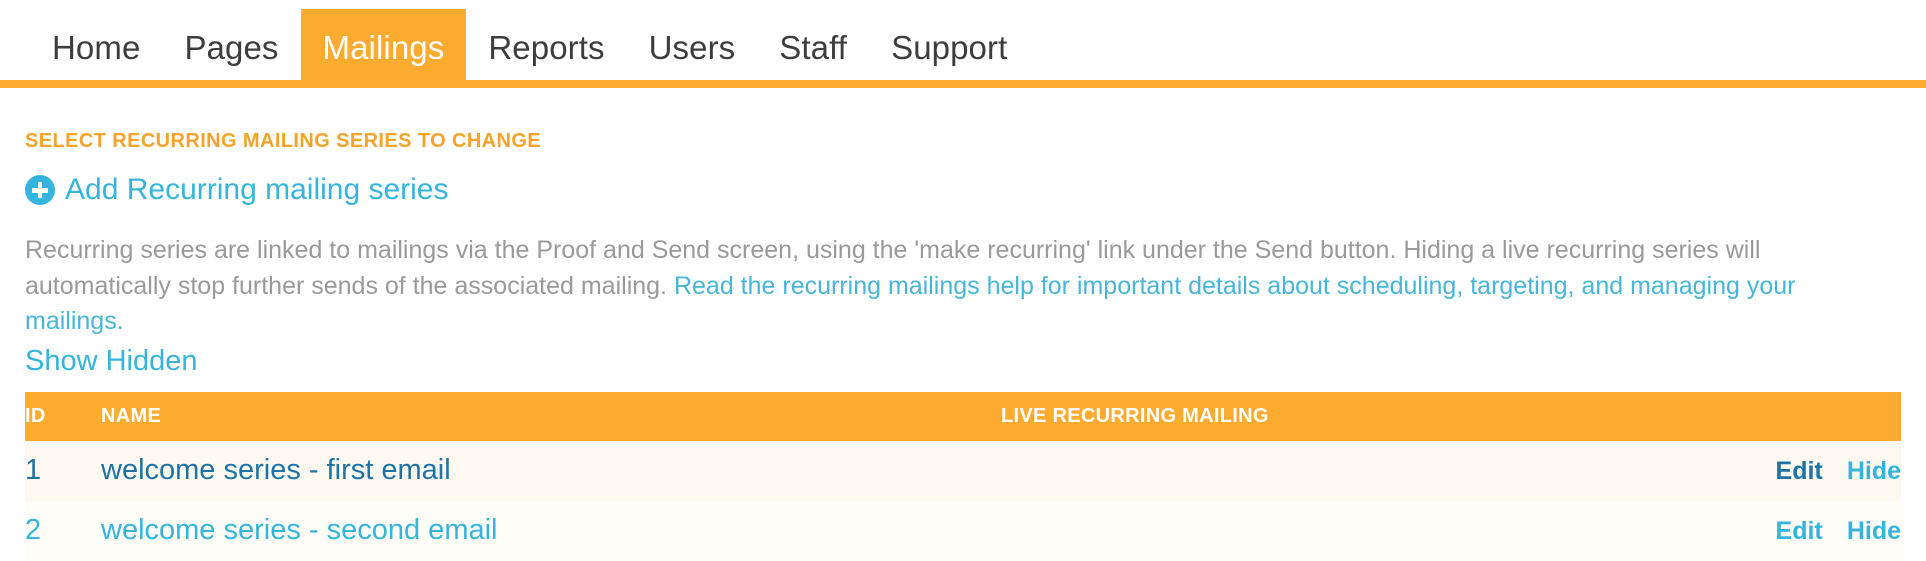 Image resolution: width=1926 pixels, height=561 pixels. What do you see at coordinates (963, 190) in the screenshot?
I see `add-recurring-series-row: Add Recurring mailing series` at bounding box center [963, 190].